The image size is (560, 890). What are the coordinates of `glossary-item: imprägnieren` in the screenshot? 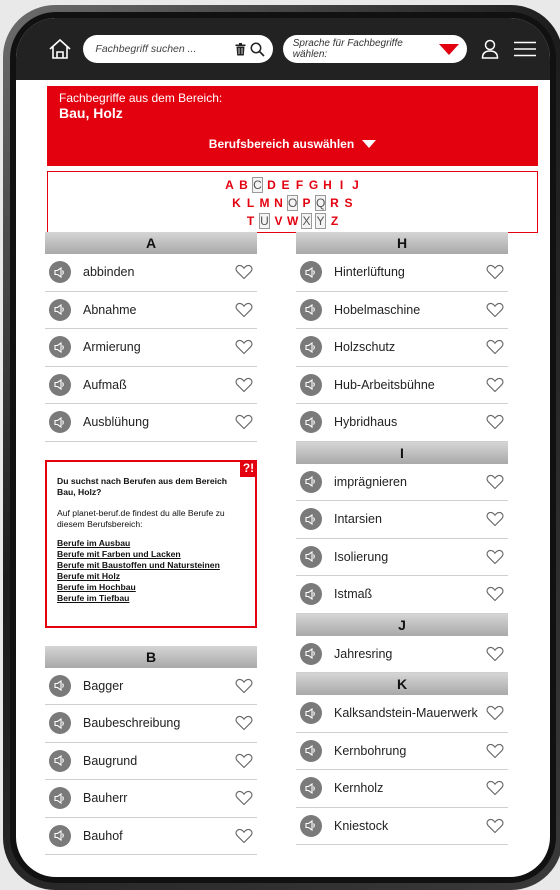 It's located at (402, 482).